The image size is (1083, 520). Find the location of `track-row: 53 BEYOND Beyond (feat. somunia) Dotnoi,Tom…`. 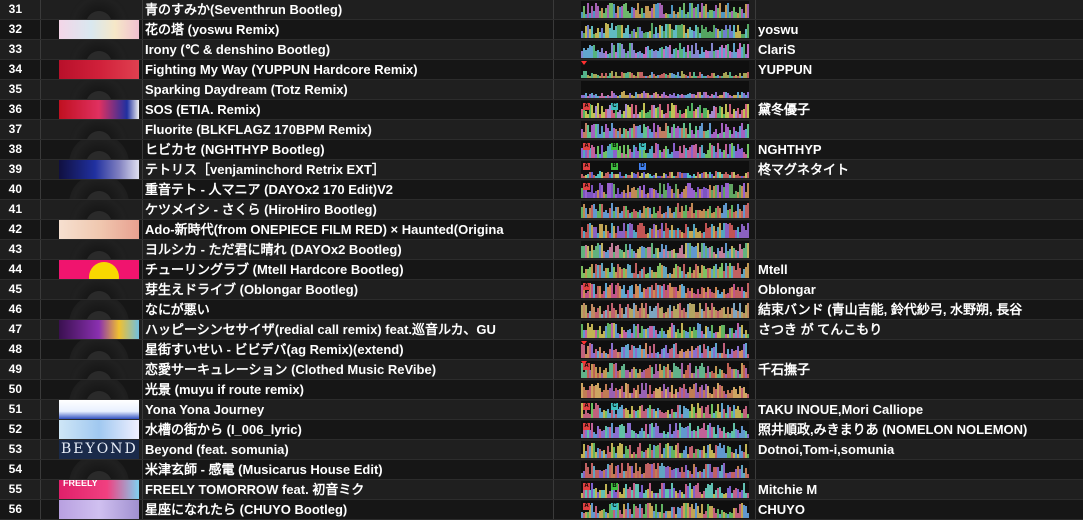

track-row: 53 BEYOND Beyond (feat. somunia) Dotnoi,Tom… is located at coordinates (541, 450).